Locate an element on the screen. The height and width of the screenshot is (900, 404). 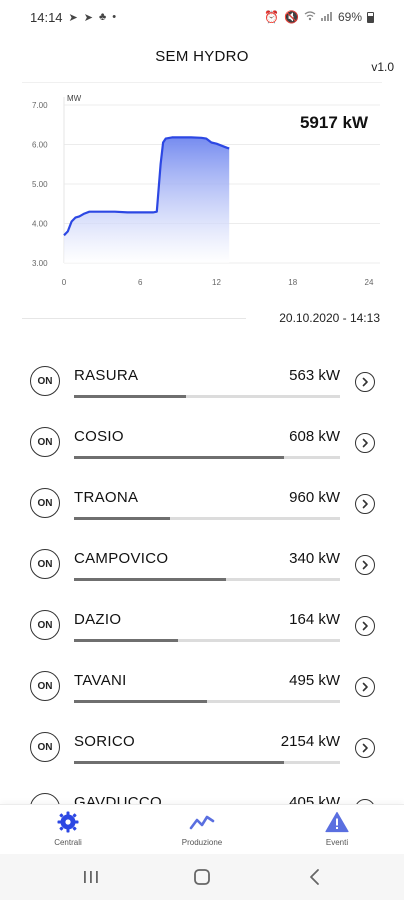
app-header: SEM HYDRO v1.0 is located at coordinates (202, 58).